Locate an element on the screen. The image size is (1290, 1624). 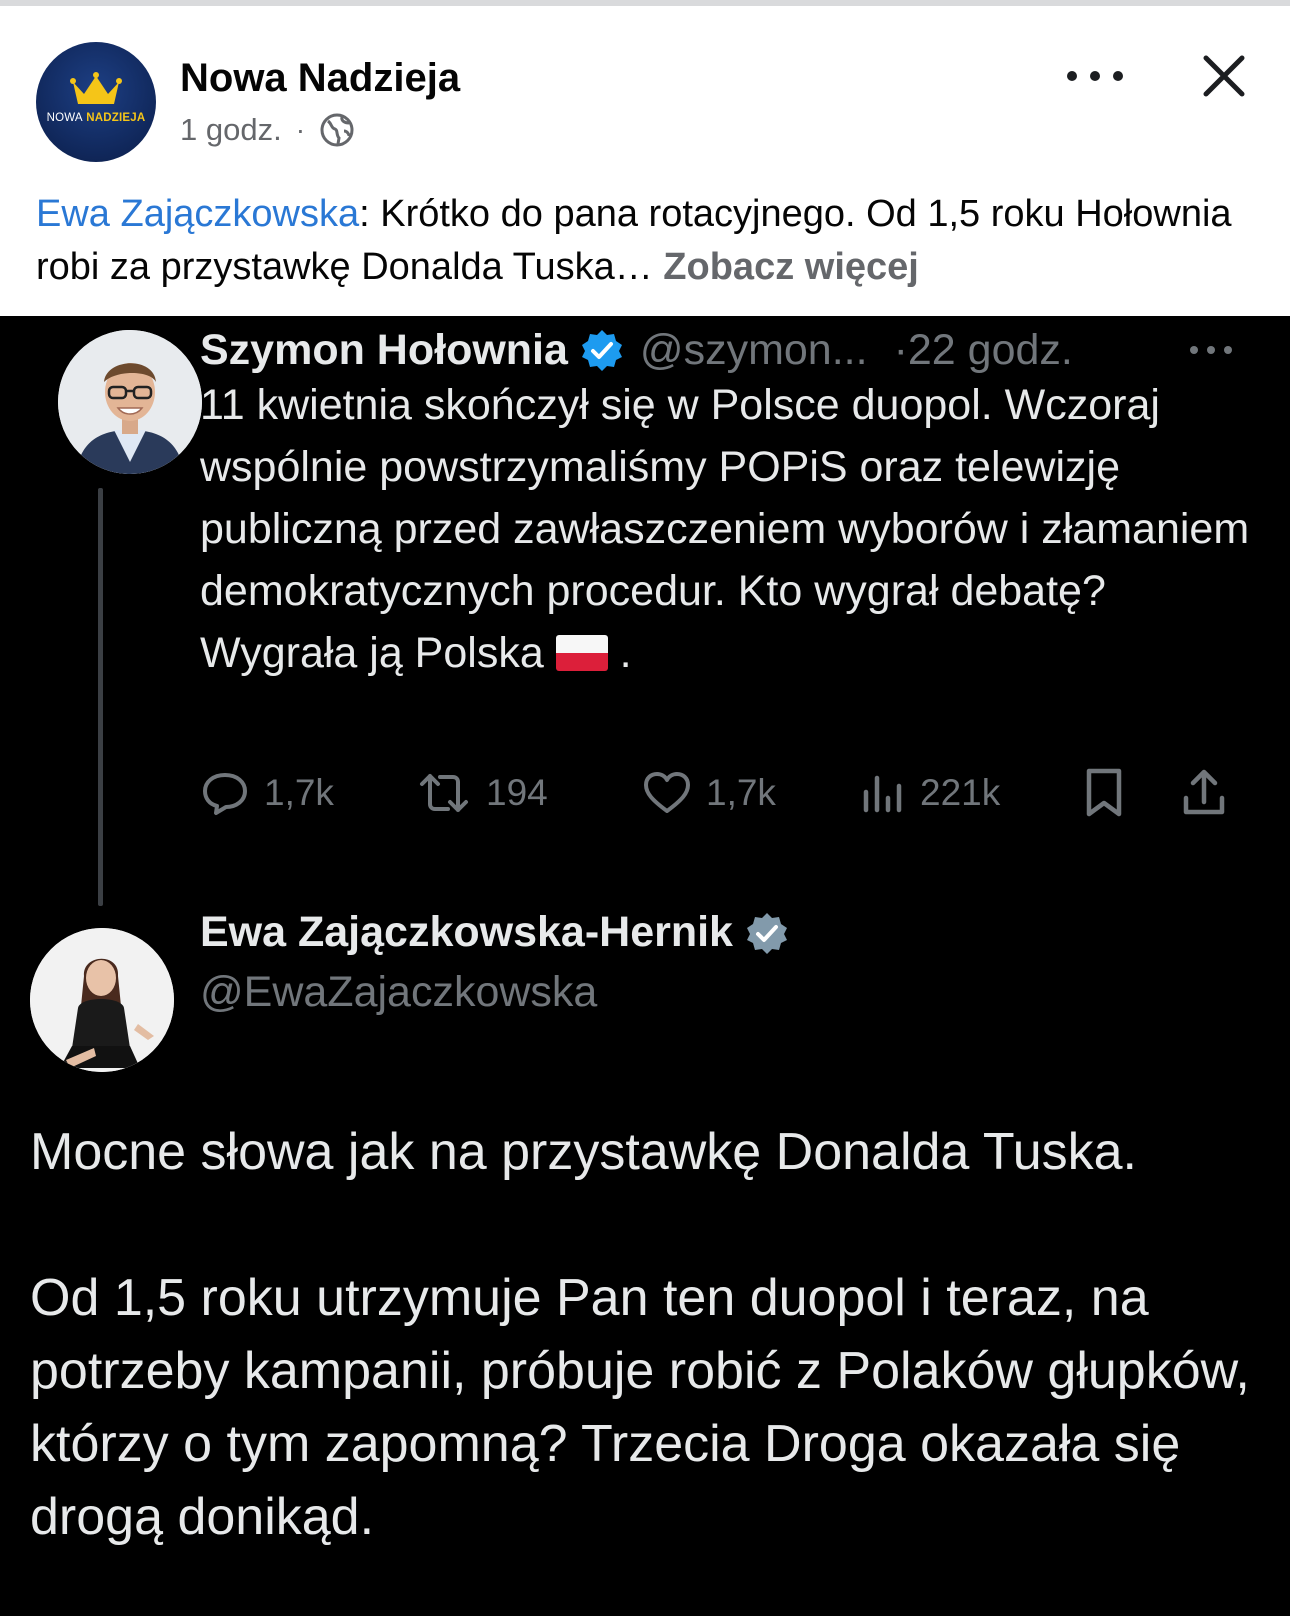
more-options-icon is located at coordinates (1095, 76).